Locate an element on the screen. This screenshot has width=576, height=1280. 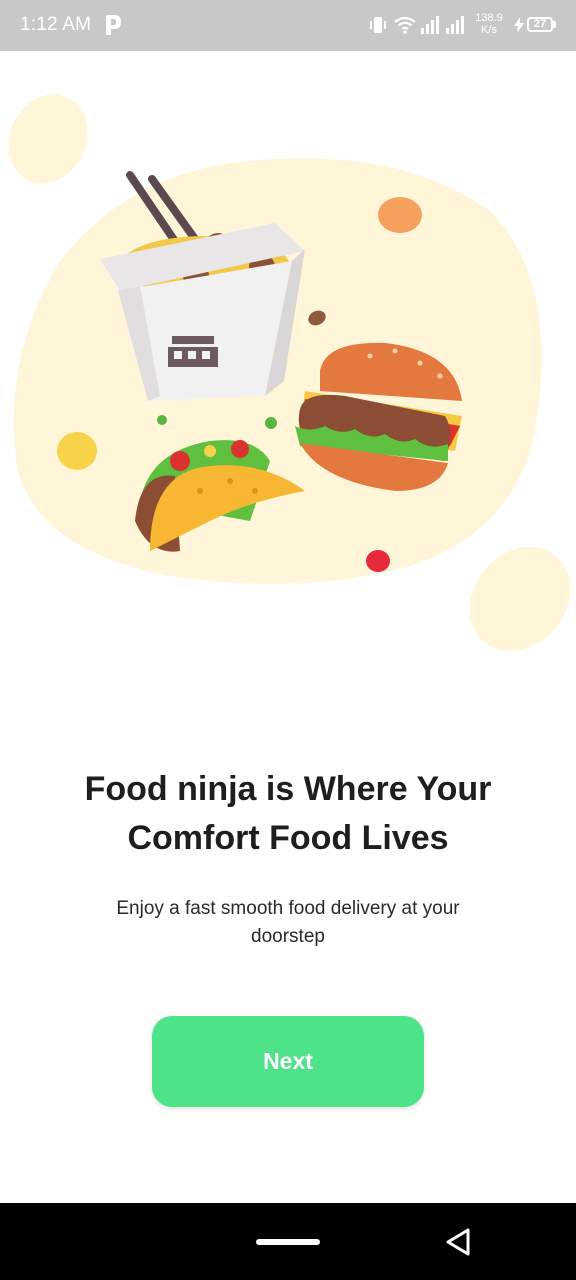
navigation-bar is located at coordinates (288, 1241).